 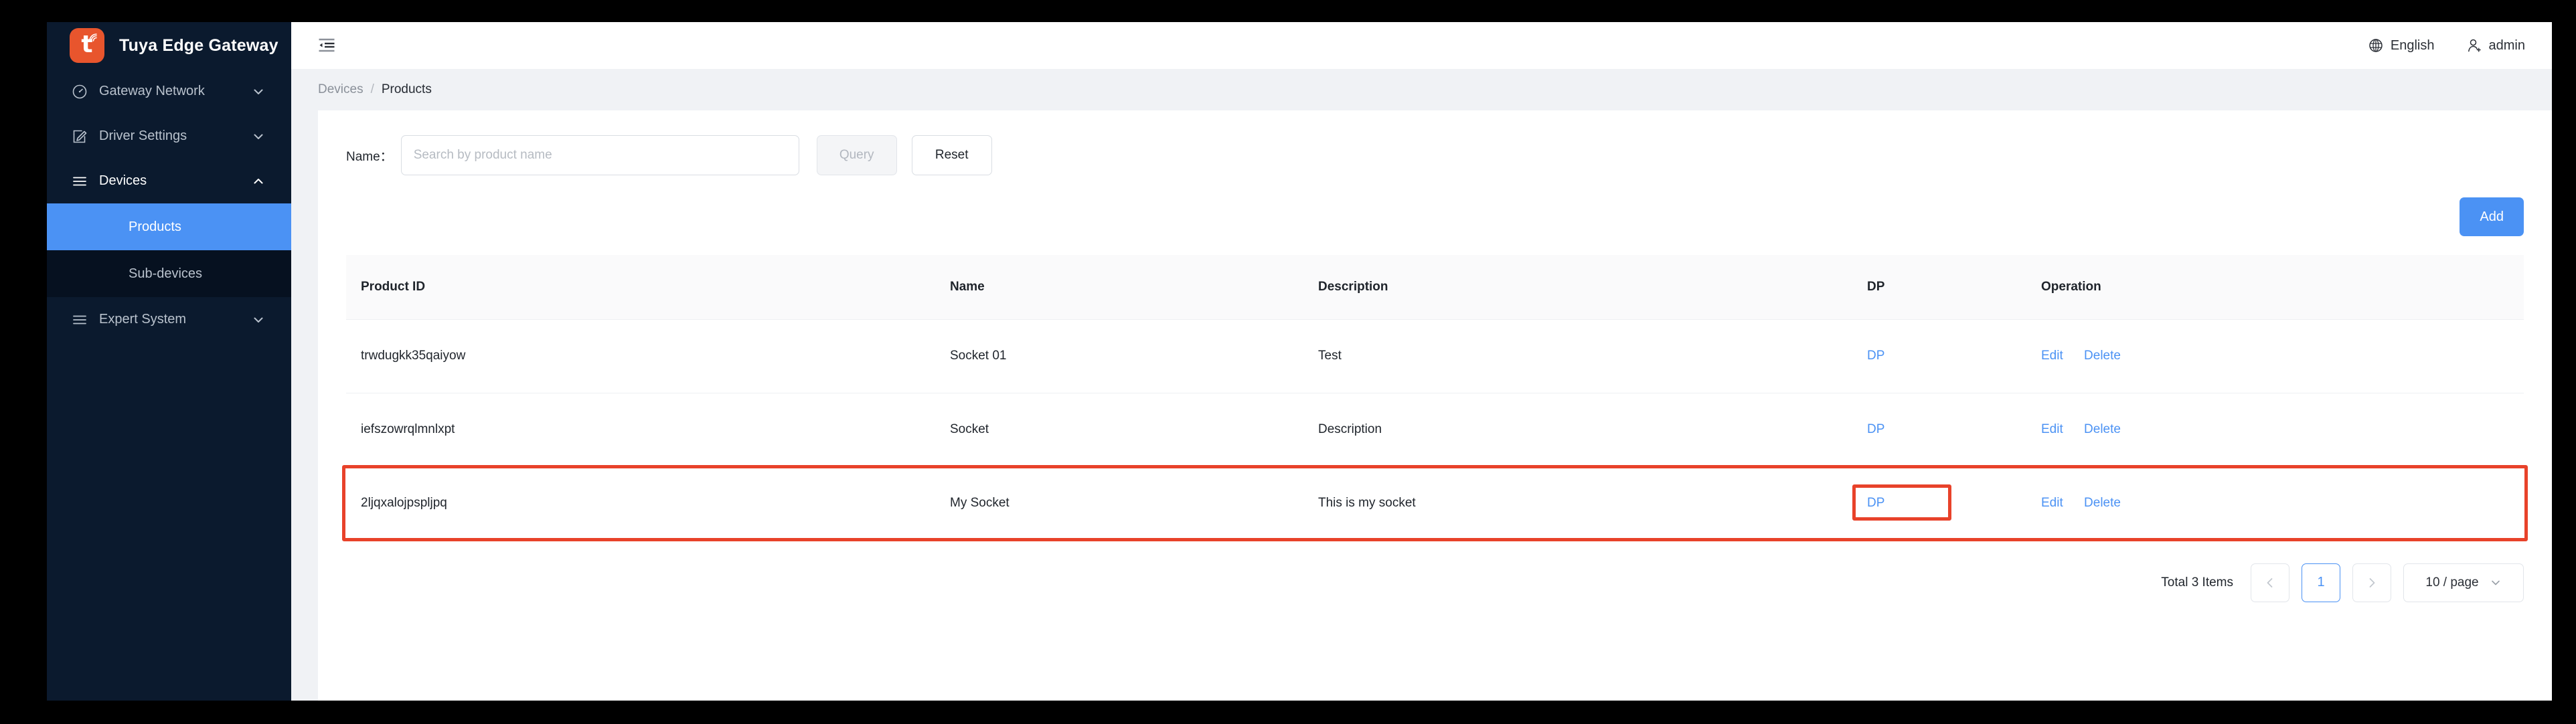 I want to click on sidebar-item-sub-devices: Sub-devices, so click(x=169, y=273).